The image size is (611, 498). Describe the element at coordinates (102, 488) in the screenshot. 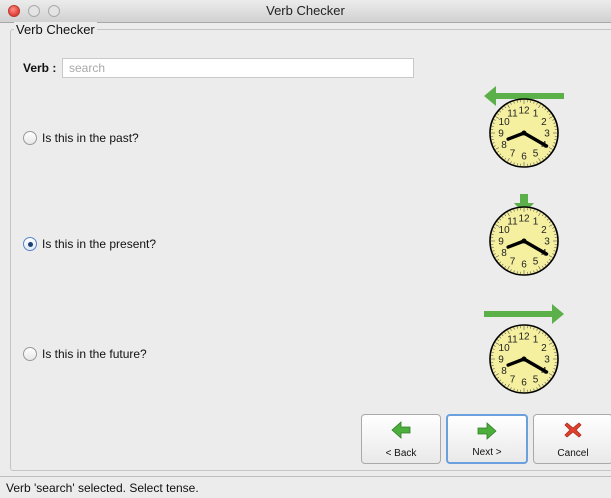

I see `status-text: Verb 'search' selected. Select tense.` at that location.